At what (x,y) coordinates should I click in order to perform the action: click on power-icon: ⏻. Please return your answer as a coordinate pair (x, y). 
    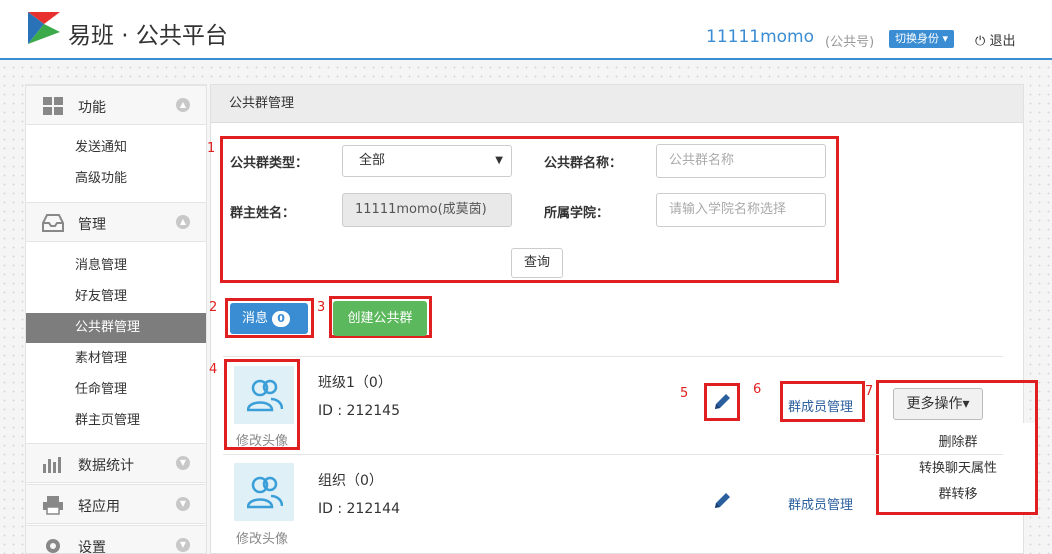
    Looking at the image, I should click on (980, 41).